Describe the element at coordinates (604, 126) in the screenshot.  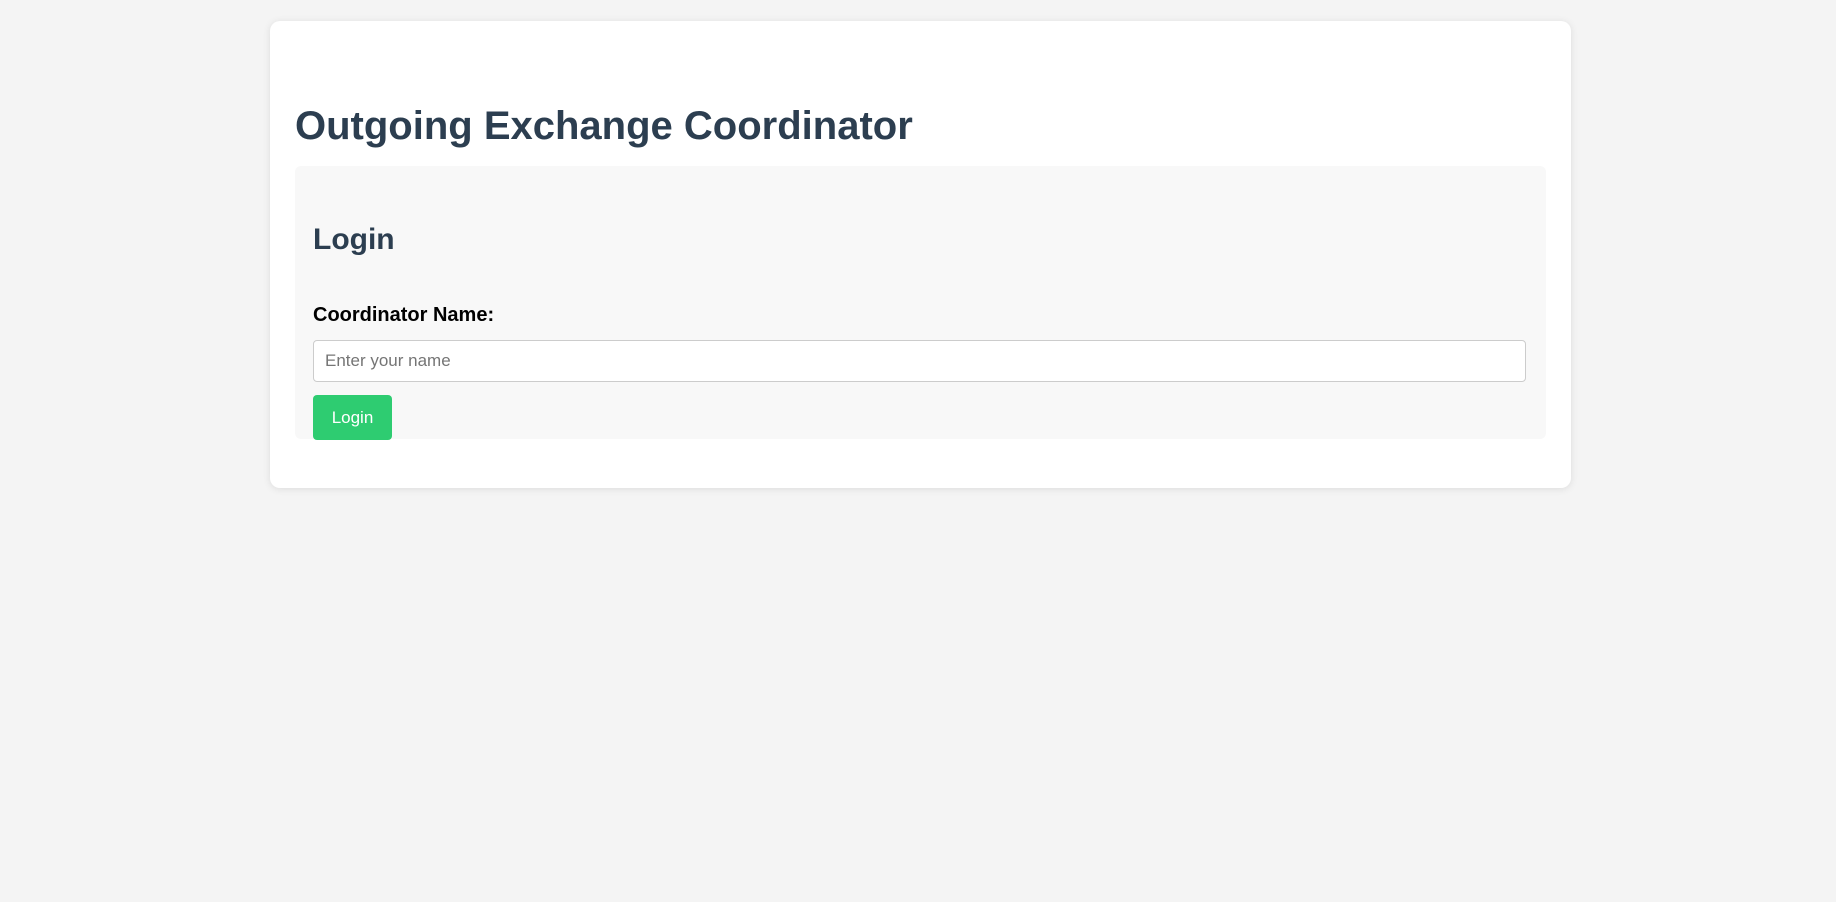
I see `page-title: Outgoing Exchange Coordinator` at that location.